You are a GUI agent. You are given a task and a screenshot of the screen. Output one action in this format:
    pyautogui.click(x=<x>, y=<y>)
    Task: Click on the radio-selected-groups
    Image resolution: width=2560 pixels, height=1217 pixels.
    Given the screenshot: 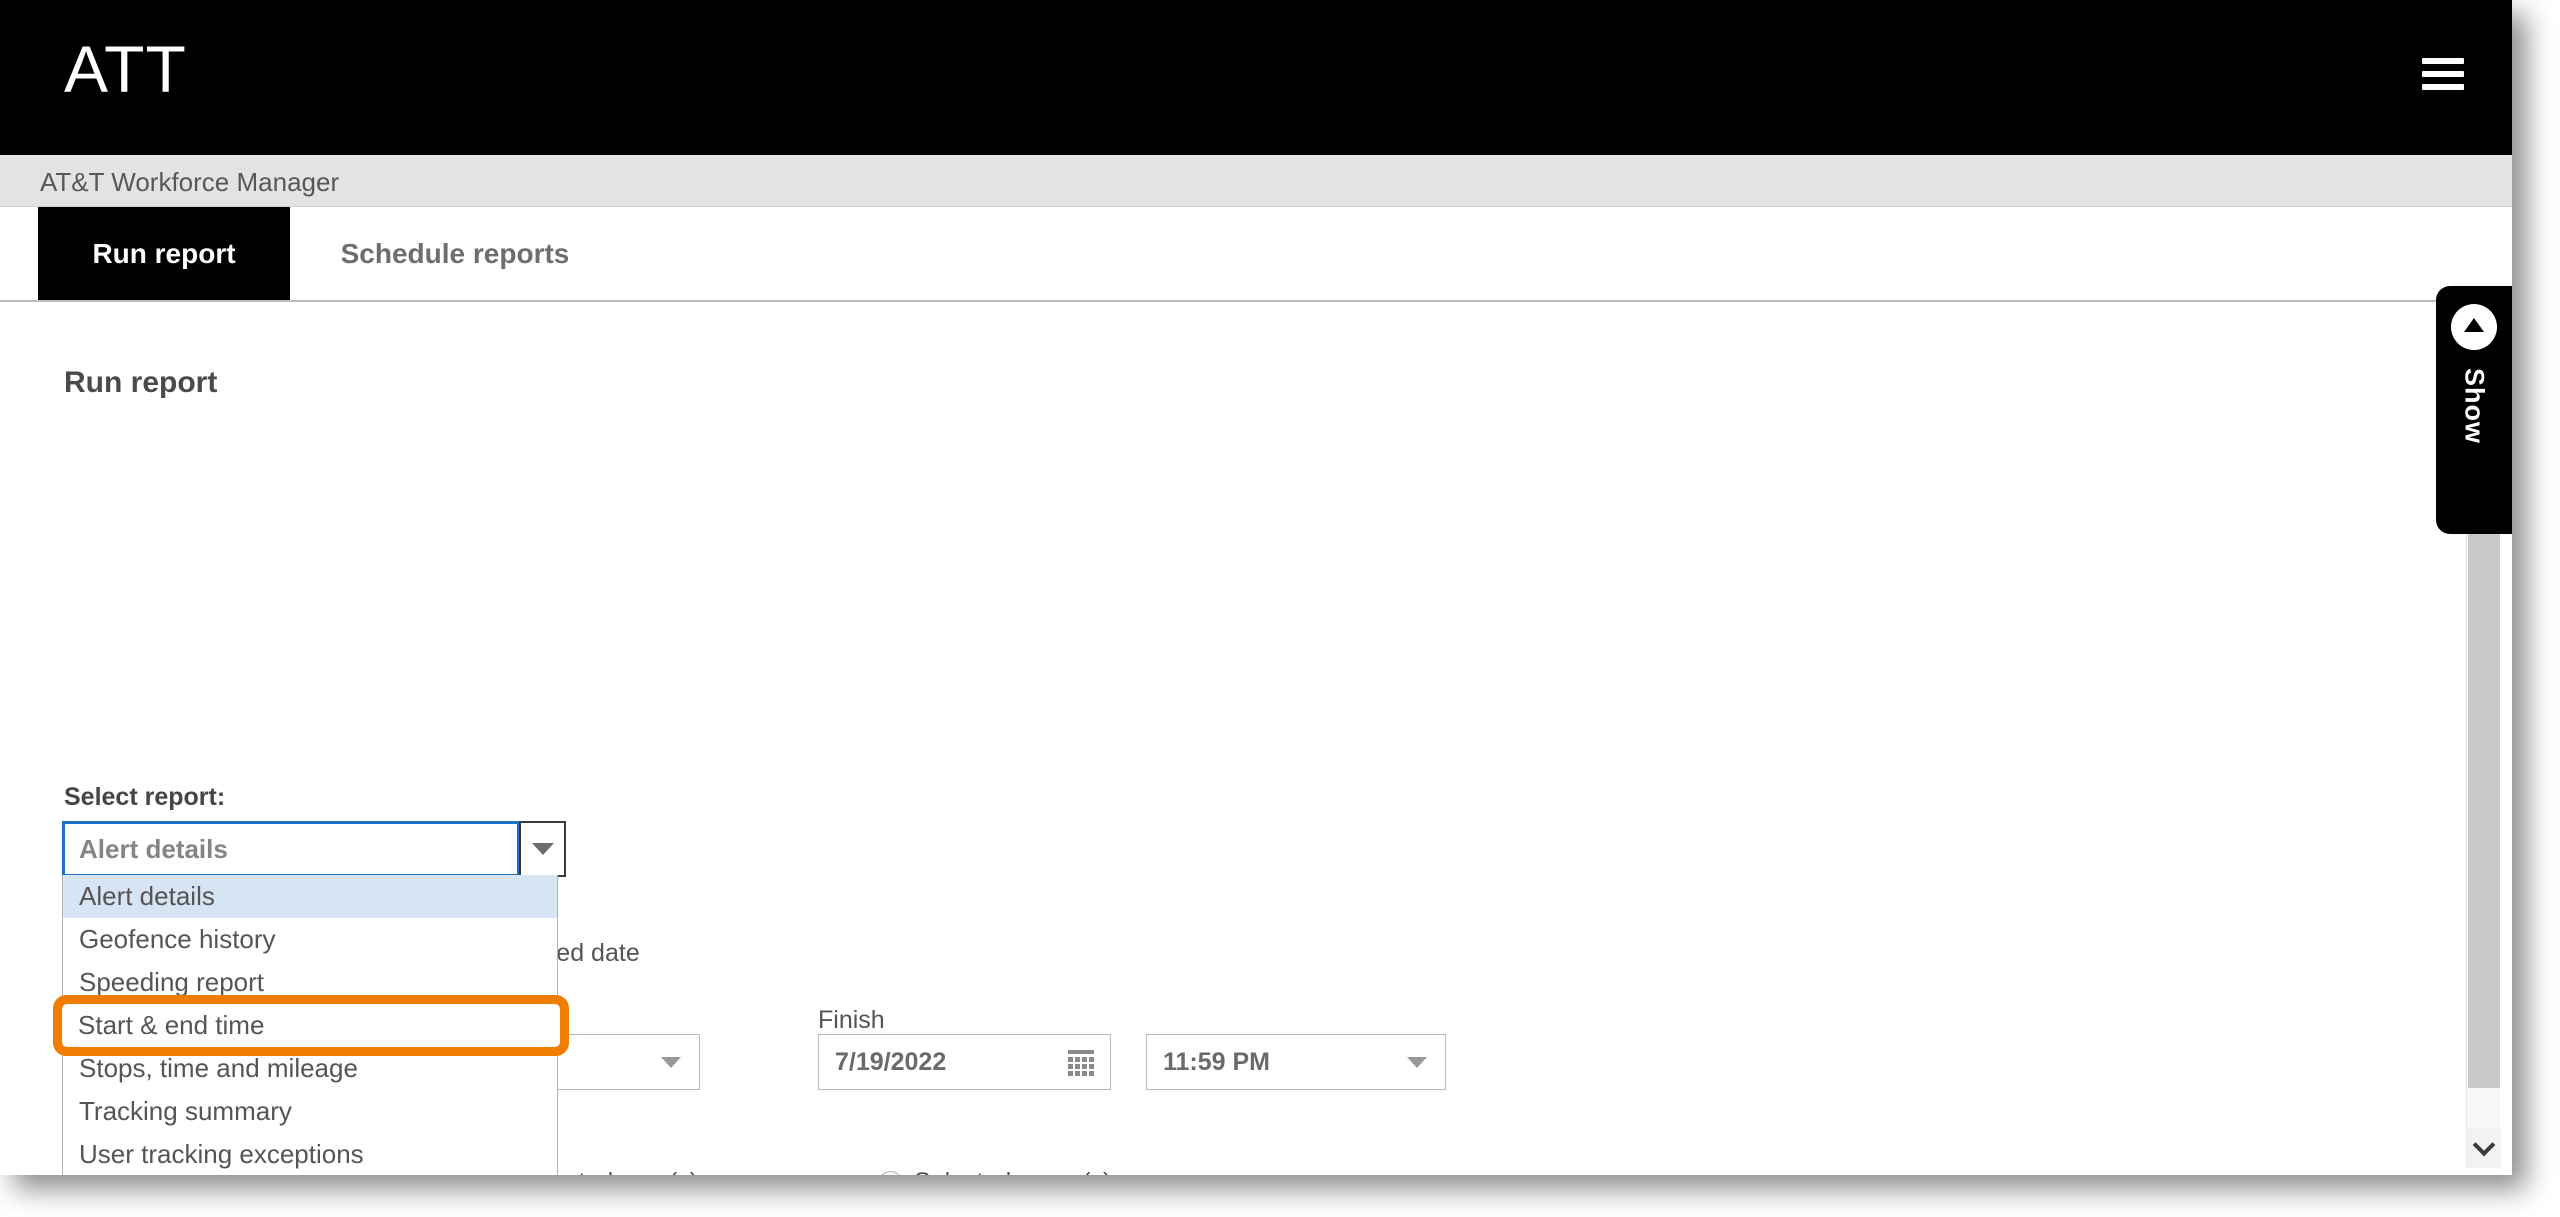 What is the action you would take?
    pyautogui.click(x=890, y=1173)
    